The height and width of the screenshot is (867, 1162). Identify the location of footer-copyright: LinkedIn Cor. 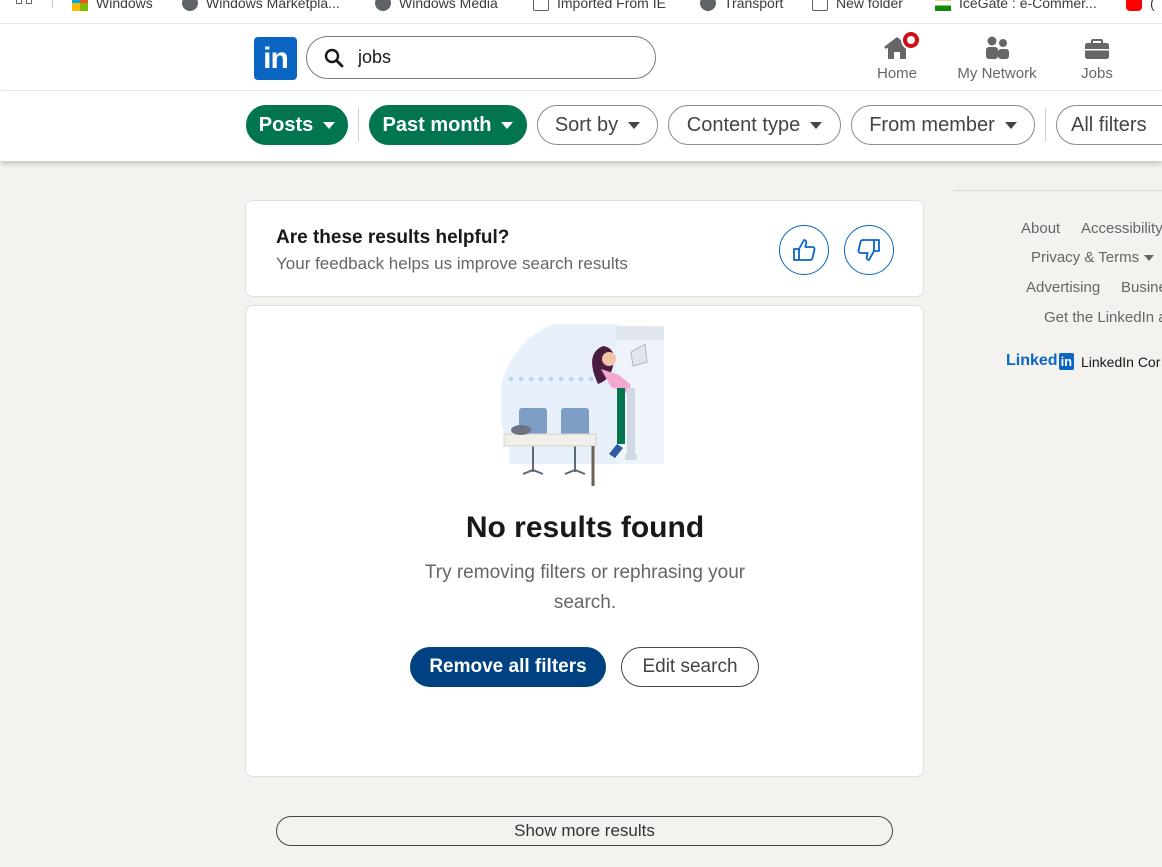
(1121, 362).